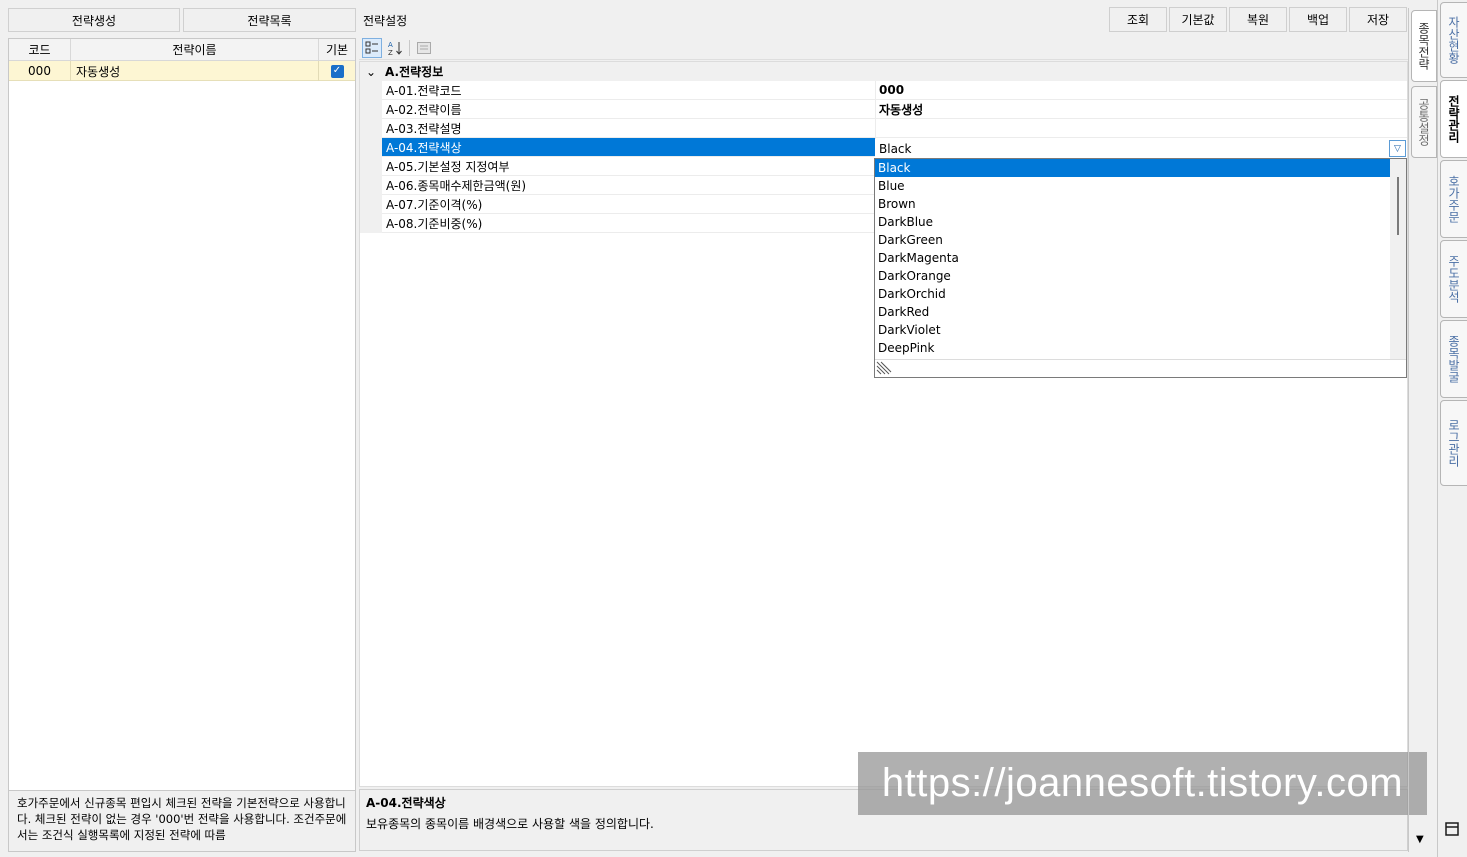 This screenshot has width=1467, height=857. What do you see at coordinates (1453, 359) in the screenshot?
I see `tab-stock-discovery: 종목발굴` at bounding box center [1453, 359].